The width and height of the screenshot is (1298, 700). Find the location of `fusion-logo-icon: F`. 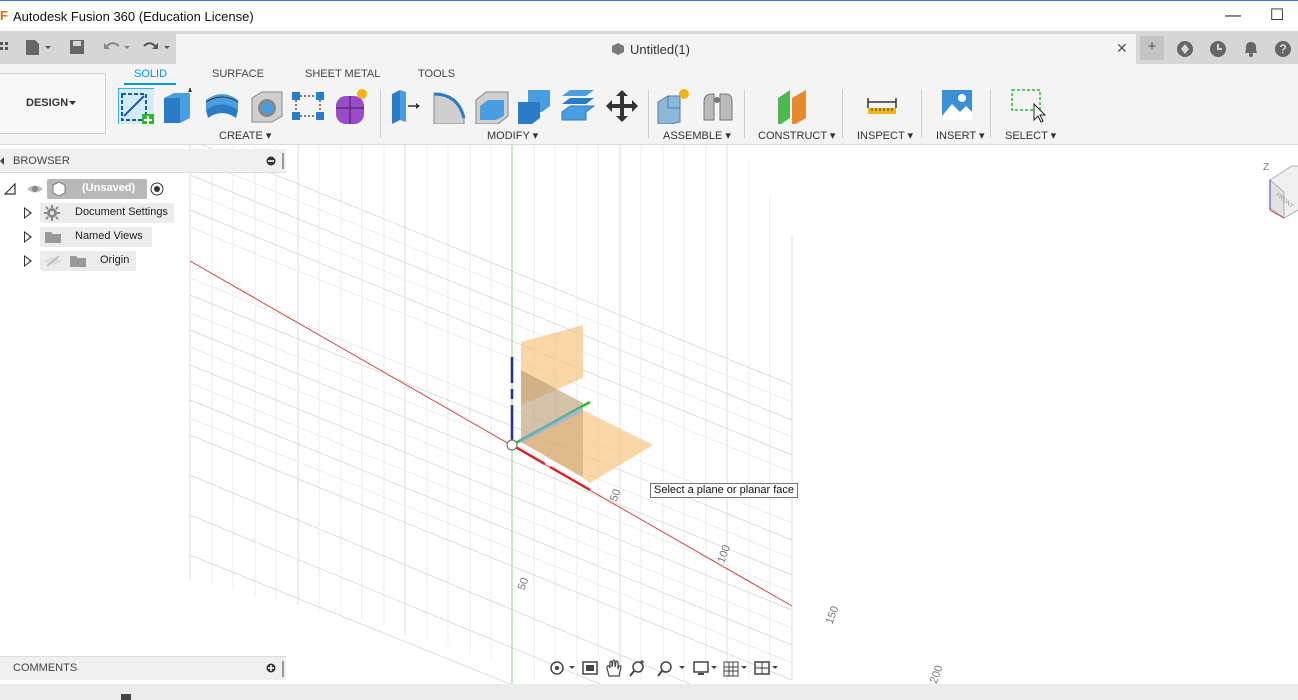

fusion-logo-icon: F is located at coordinates (4, 15).